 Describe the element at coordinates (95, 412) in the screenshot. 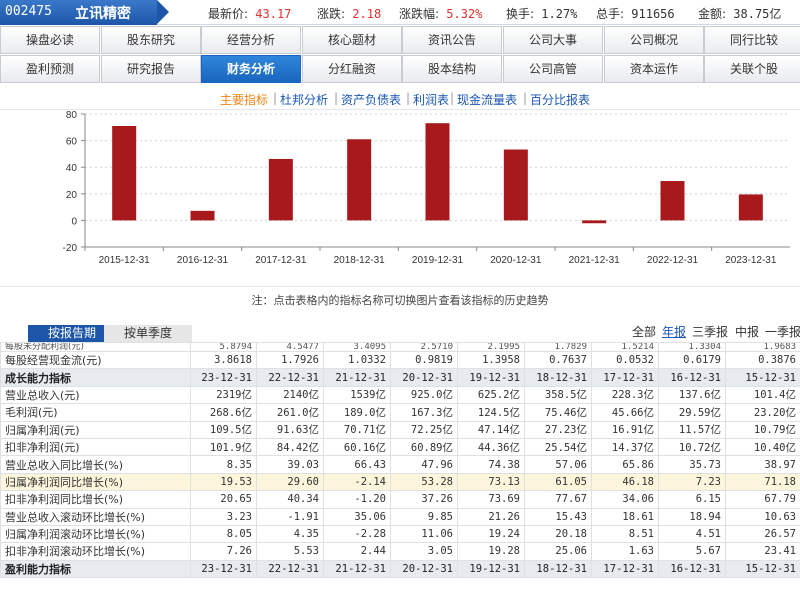

I see `row-label: 毛利润(元)` at that location.